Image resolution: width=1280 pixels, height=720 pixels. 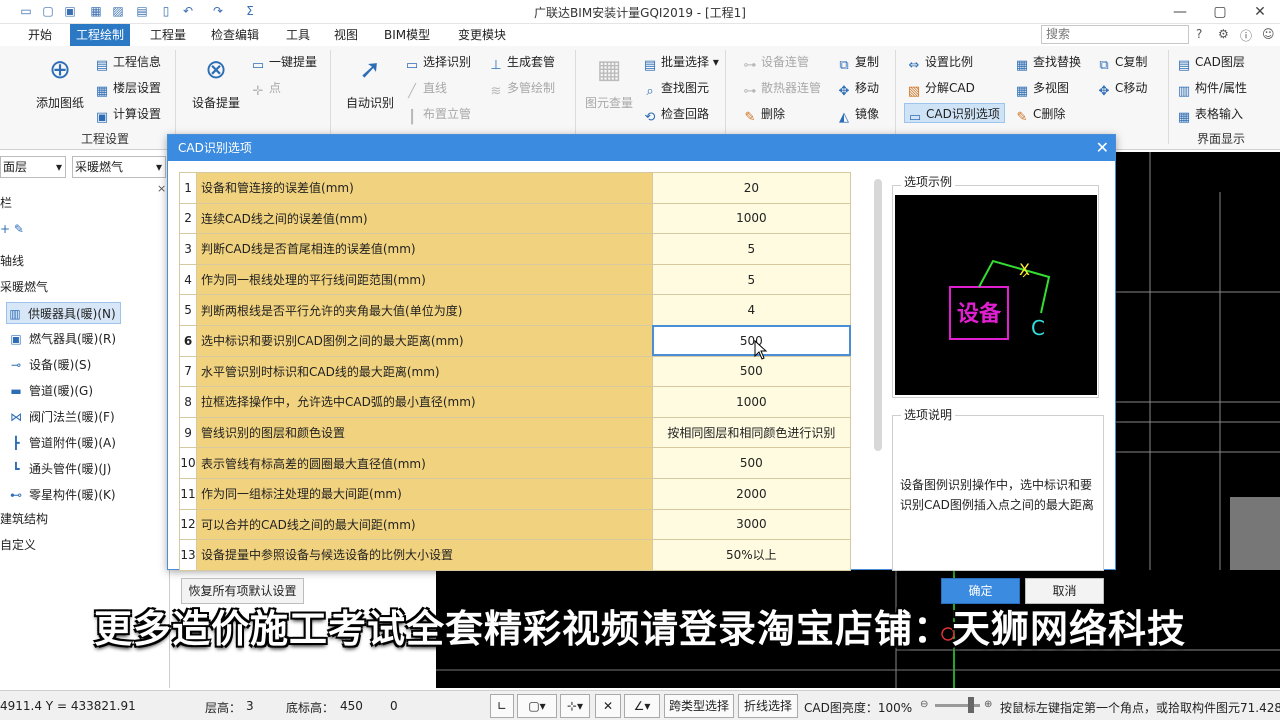 What do you see at coordinates (768, 706) in the screenshot?
I see `polyline-select-button: 折线选择` at bounding box center [768, 706].